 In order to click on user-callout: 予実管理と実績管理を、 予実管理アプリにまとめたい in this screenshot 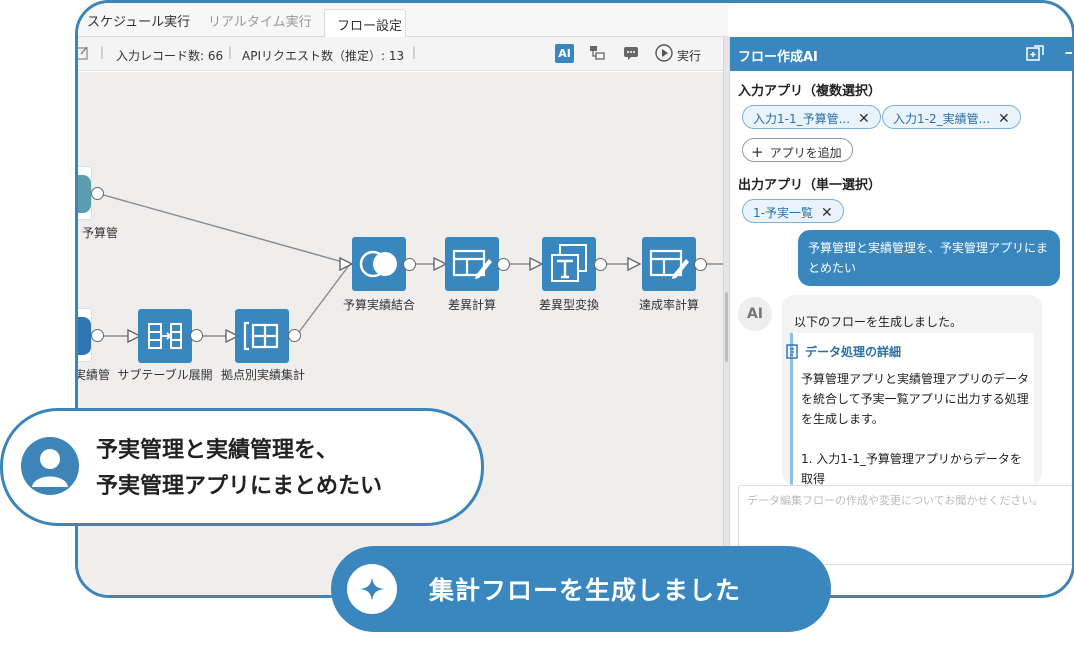, I will do `click(242, 467)`.